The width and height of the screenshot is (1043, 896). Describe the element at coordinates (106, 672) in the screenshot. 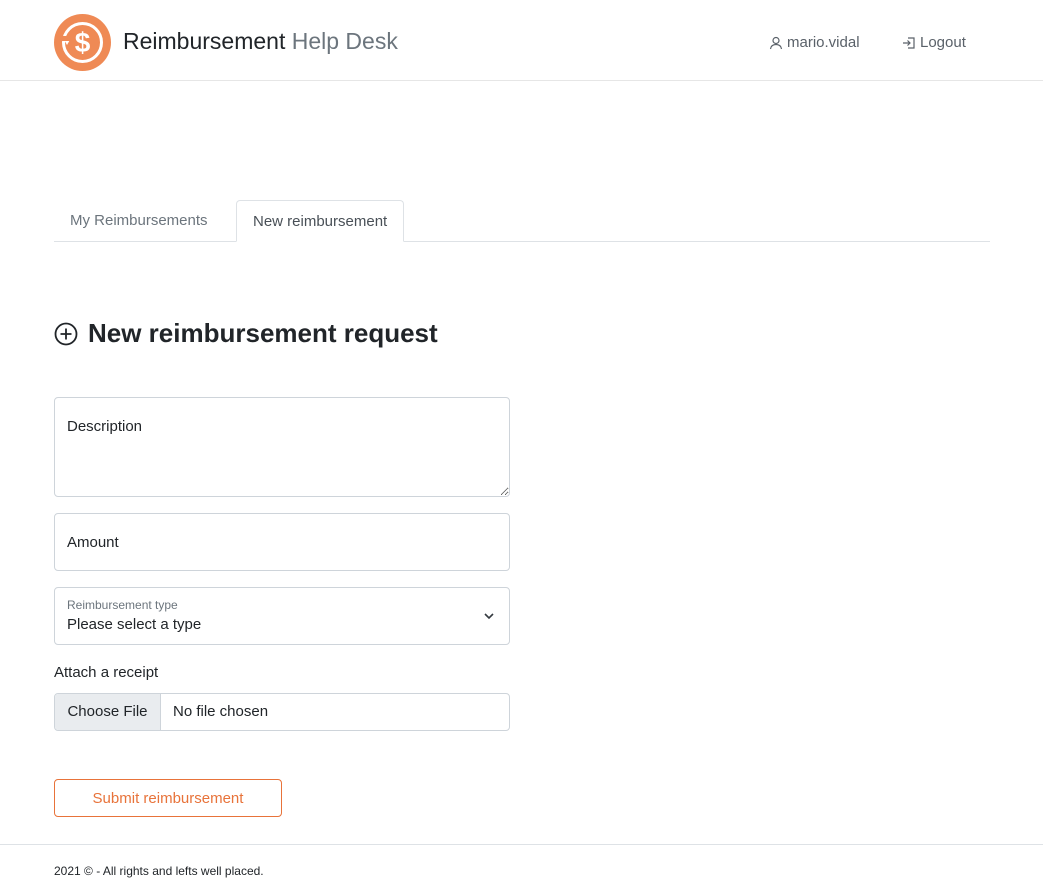

I see `attach-receipt-label: Attach a receipt` at that location.